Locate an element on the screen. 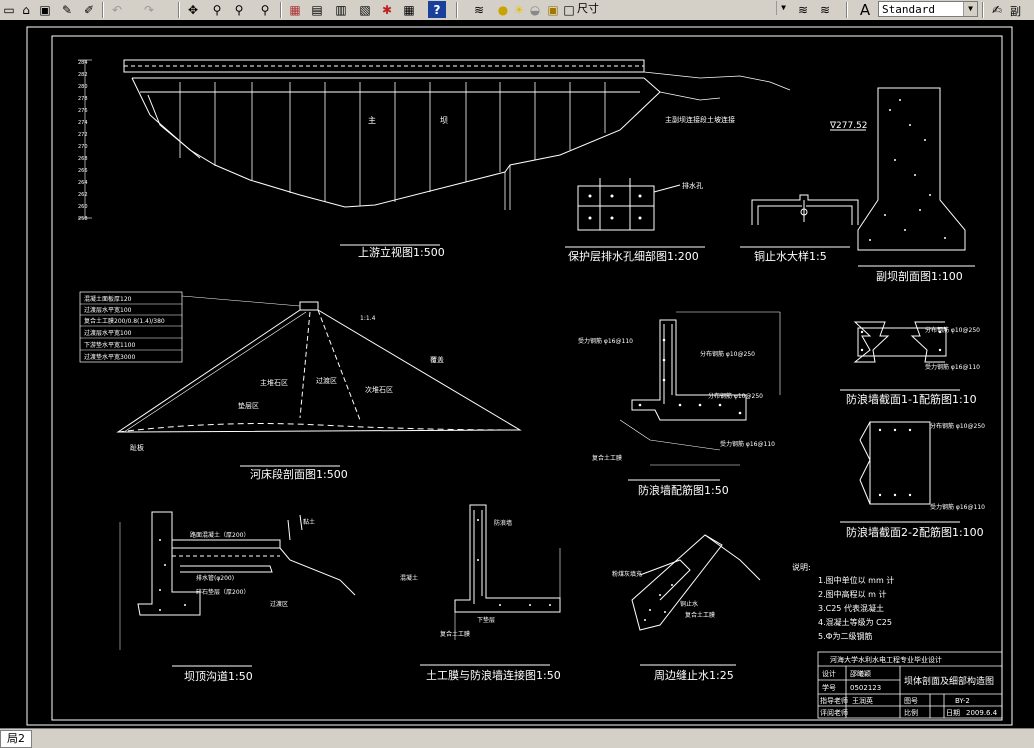 This screenshot has width=1034, height=748. text-style-a-icon: A is located at coordinates (865, 10).